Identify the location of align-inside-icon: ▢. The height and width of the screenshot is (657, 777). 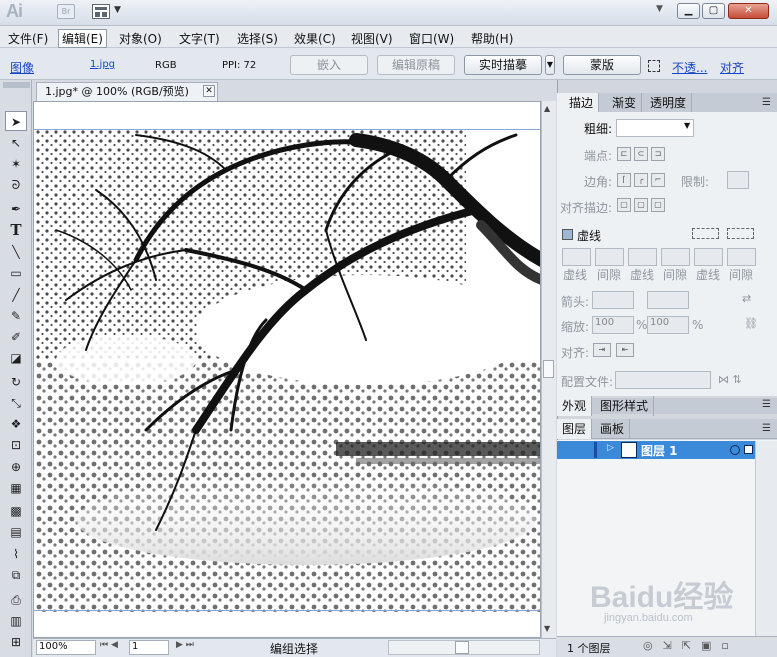
(641, 205).